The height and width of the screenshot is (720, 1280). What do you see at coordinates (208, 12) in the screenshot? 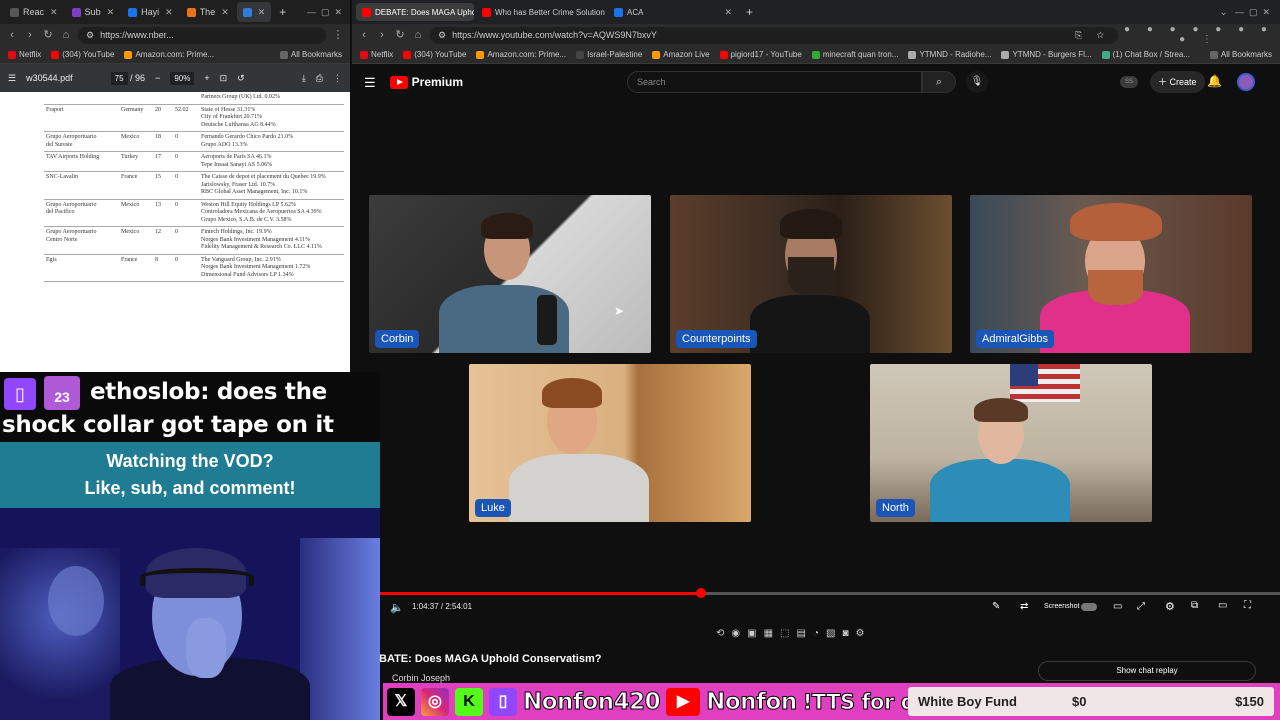
I see `left-tab-4: The ✕` at bounding box center [208, 12].